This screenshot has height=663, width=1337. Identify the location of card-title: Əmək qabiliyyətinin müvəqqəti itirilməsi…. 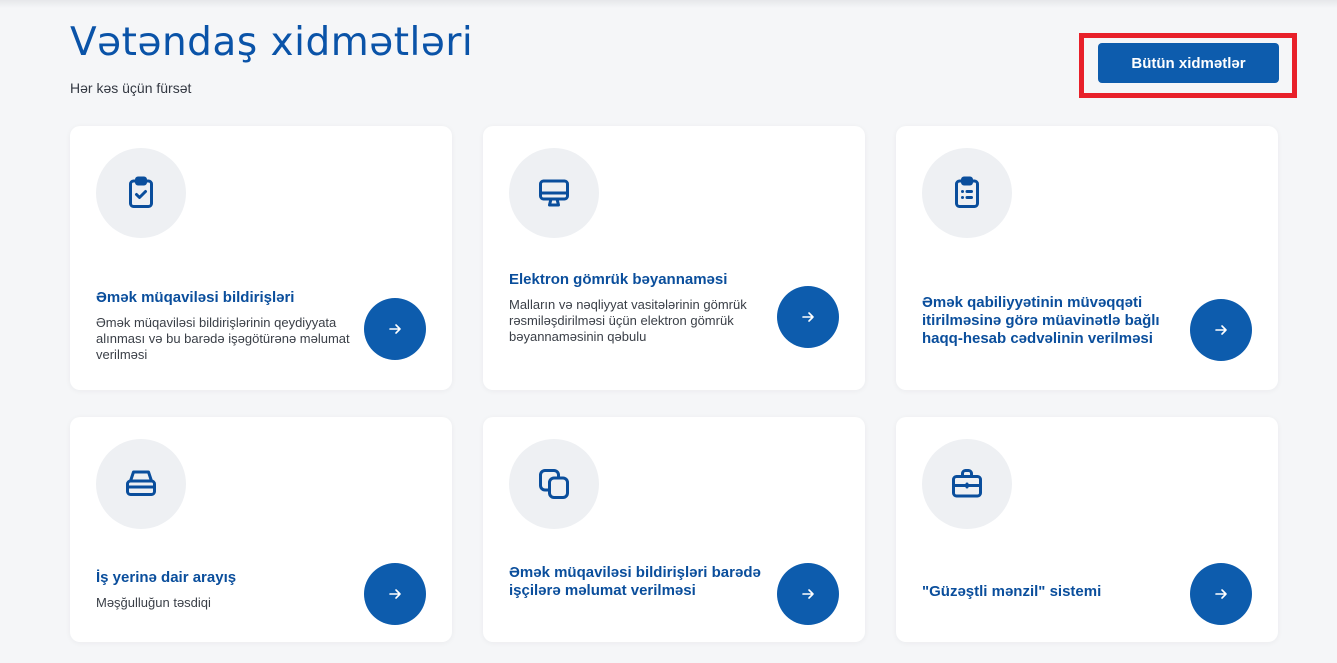
(1050, 321).